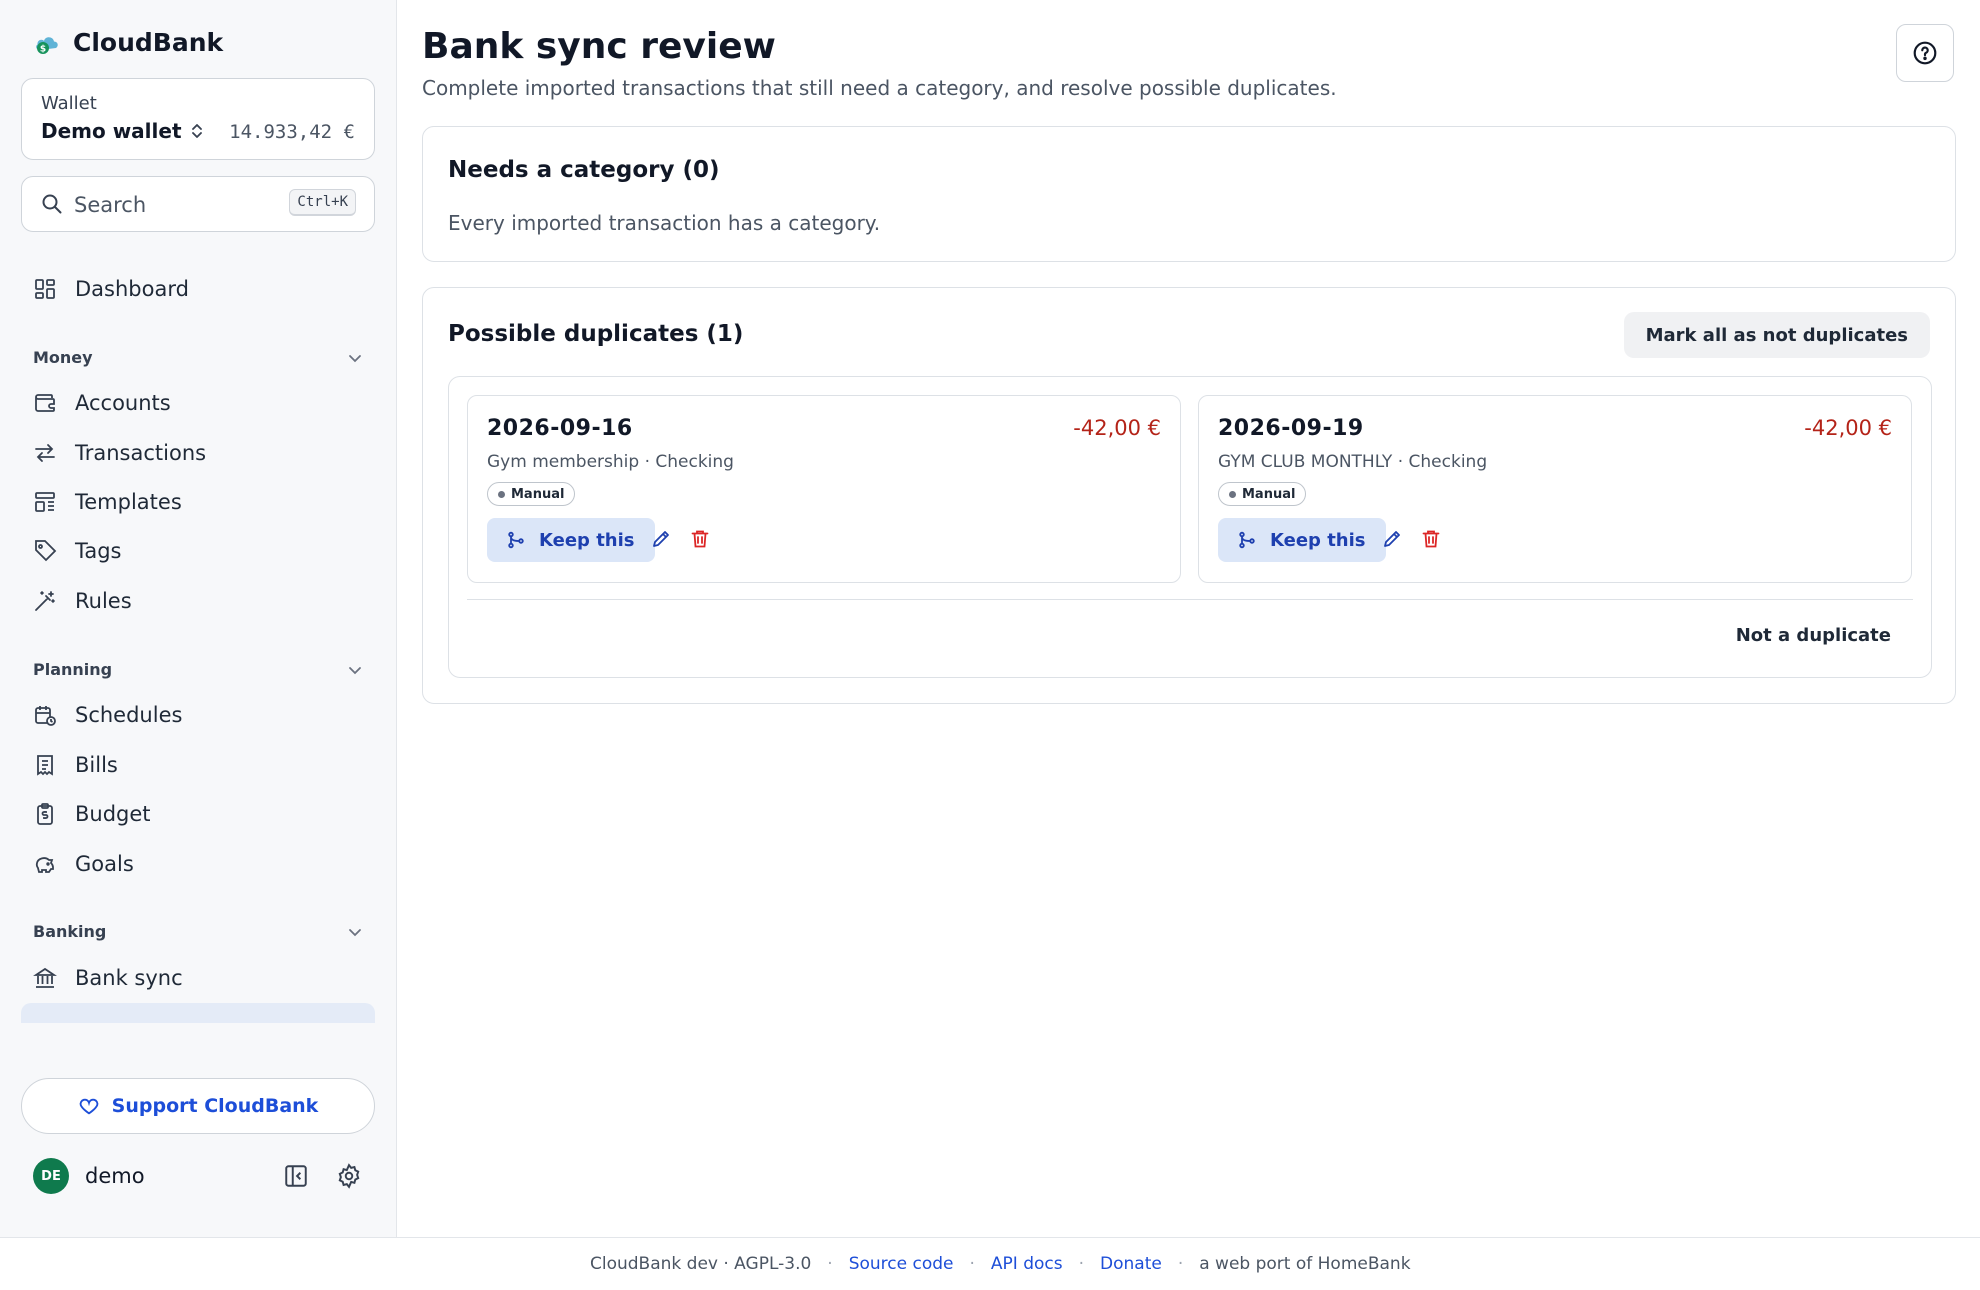  I want to click on needs-category-title: Needs a category (0), so click(584, 170).